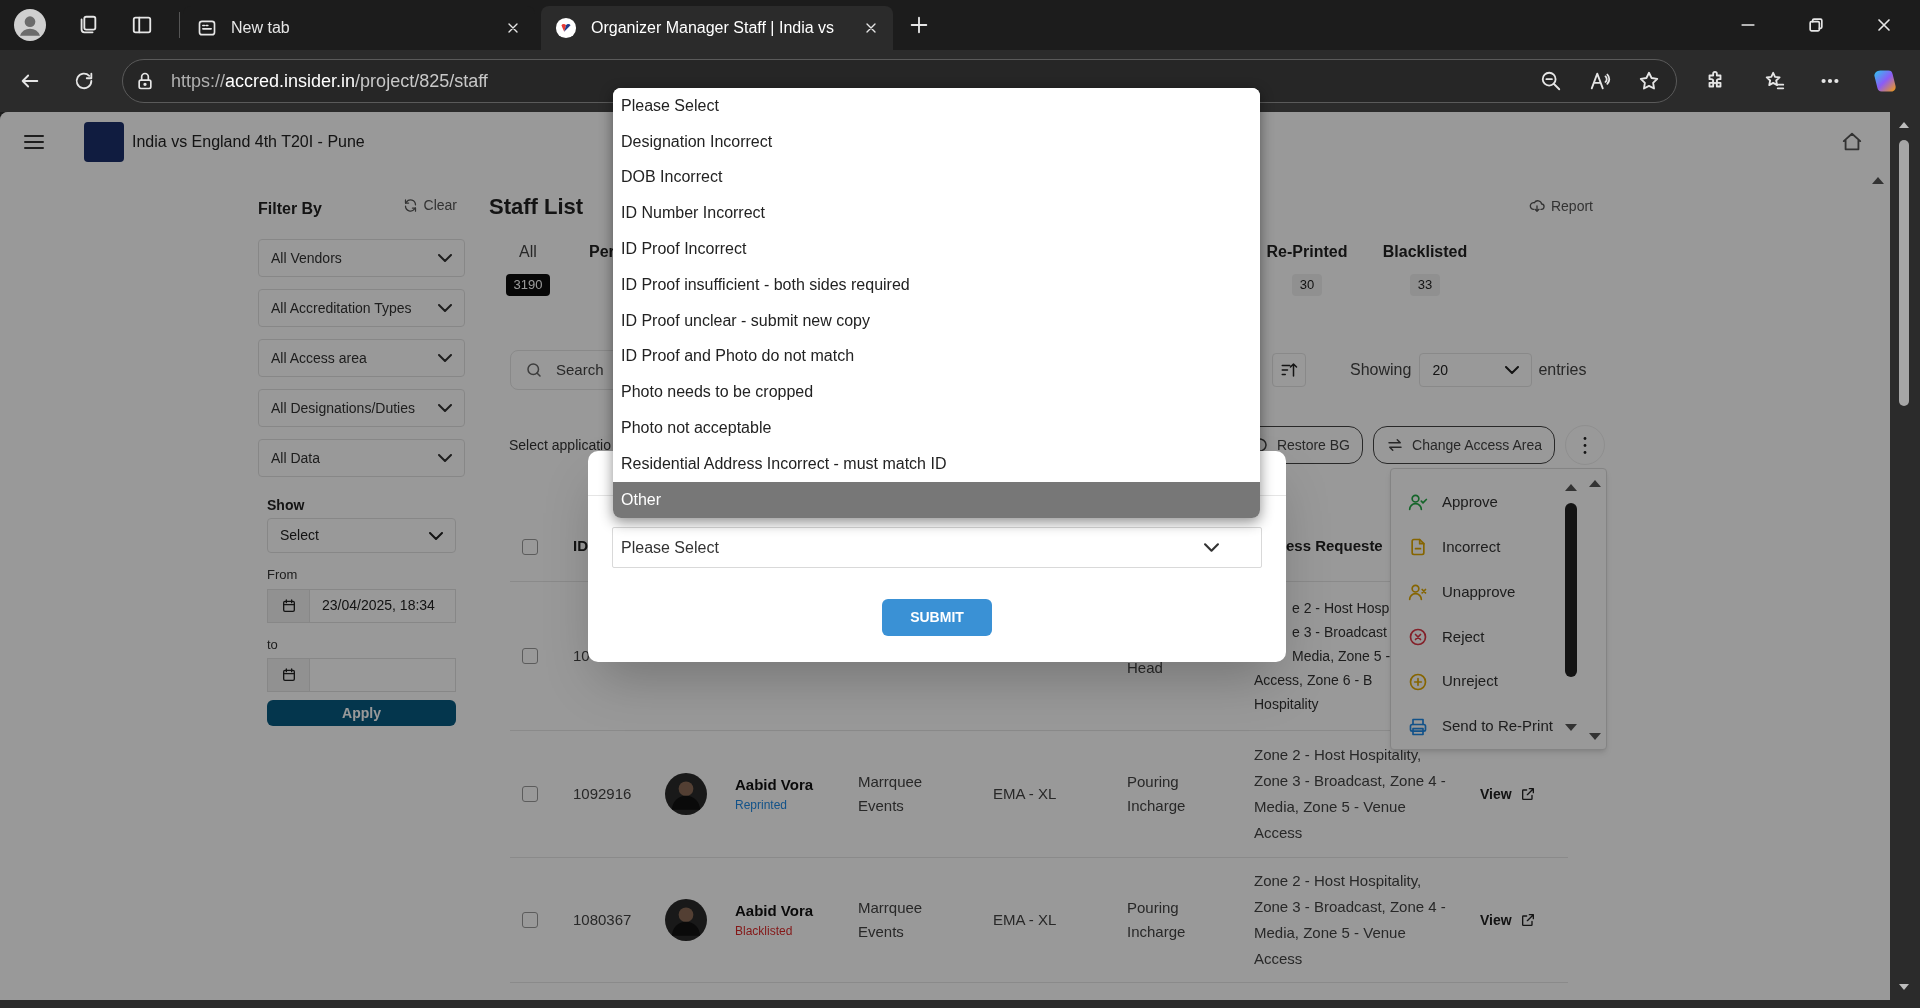 The width and height of the screenshot is (1920, 1008). I want to click on browser-tab: Organizer Manager Staff | India vs, so click(717, 28).